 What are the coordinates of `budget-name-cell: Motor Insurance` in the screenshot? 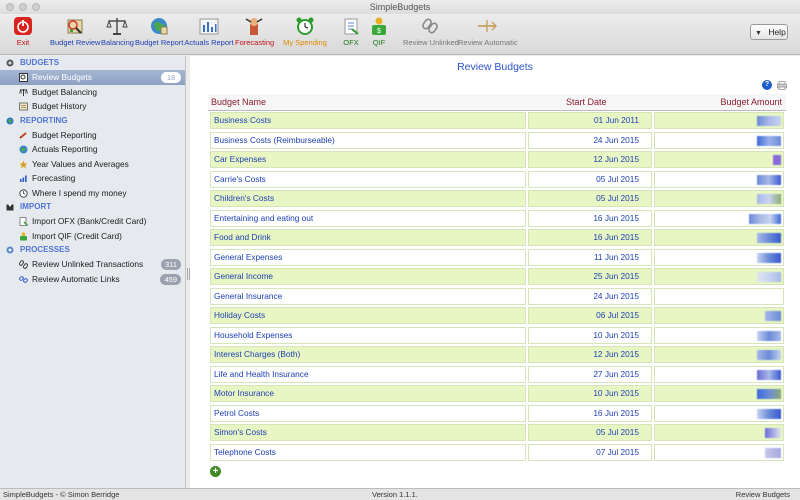 It's located at (368, 393).